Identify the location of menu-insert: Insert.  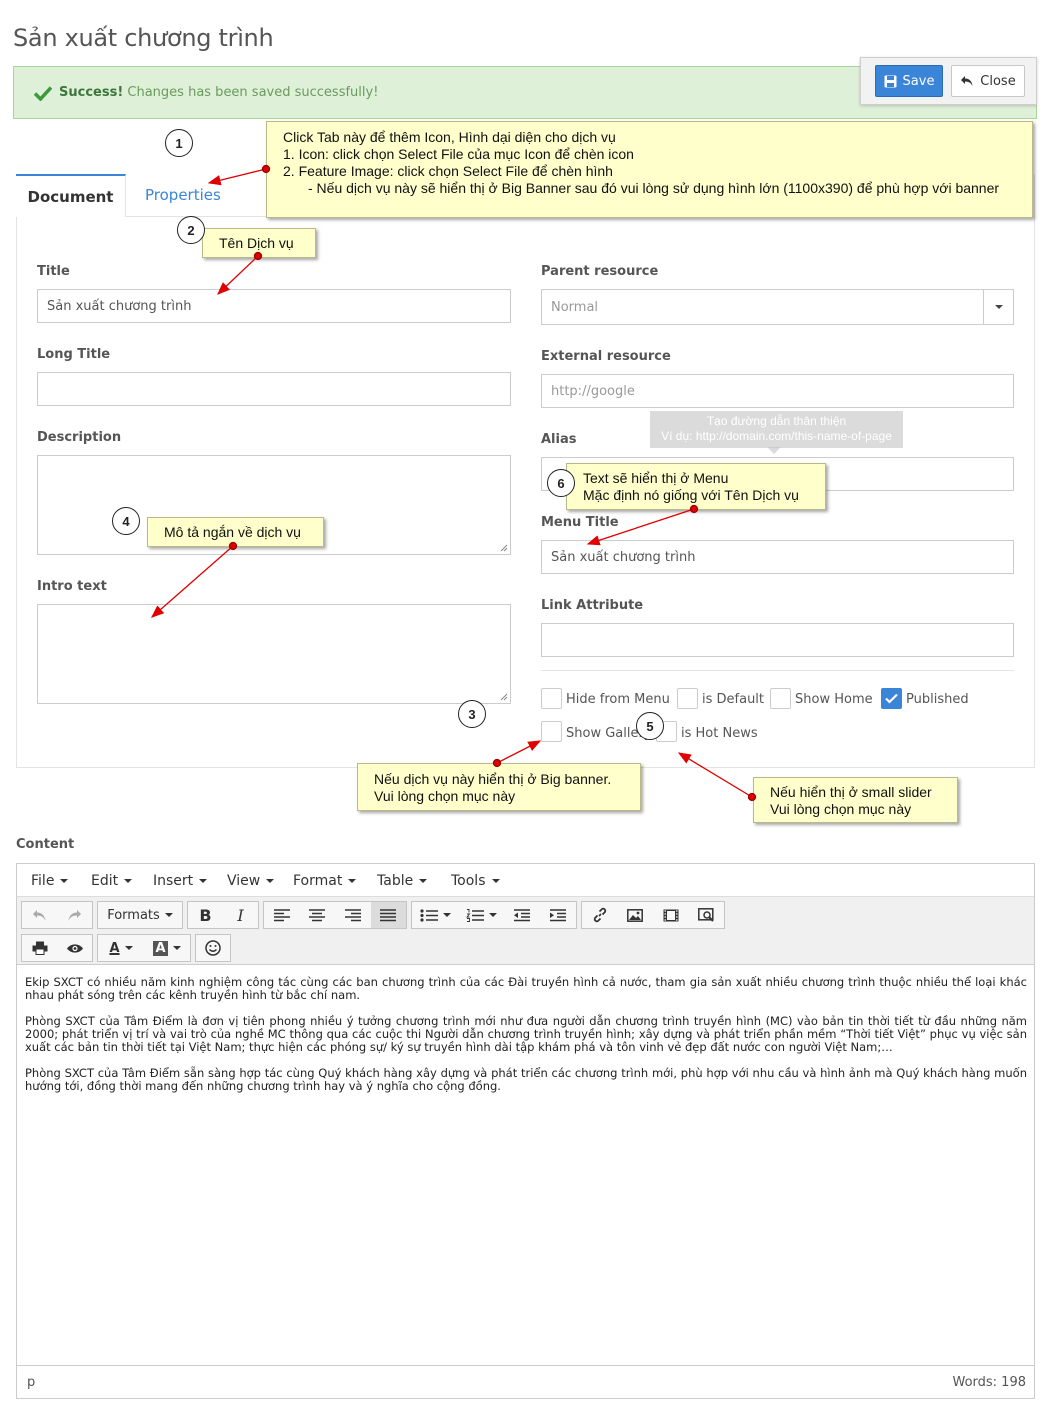
(180, 881).